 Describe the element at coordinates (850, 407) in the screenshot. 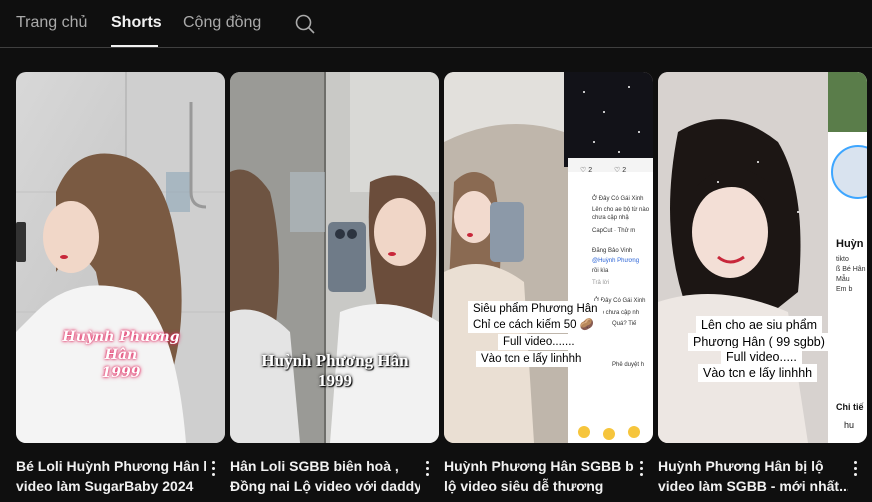

I see `profile-section: Chi tiế` at that location.